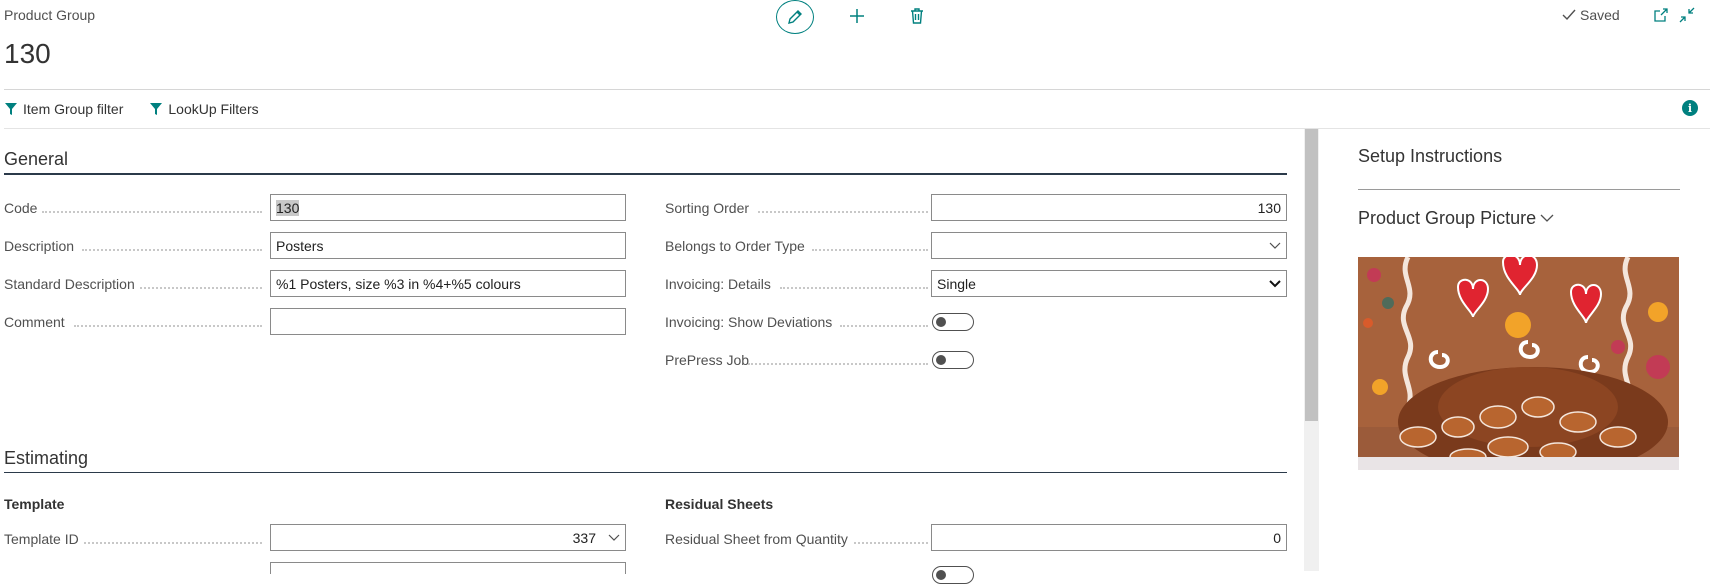 This screenshot has width=1710, height=584. I want to click on template-group-title: Template, so click(34, 504).